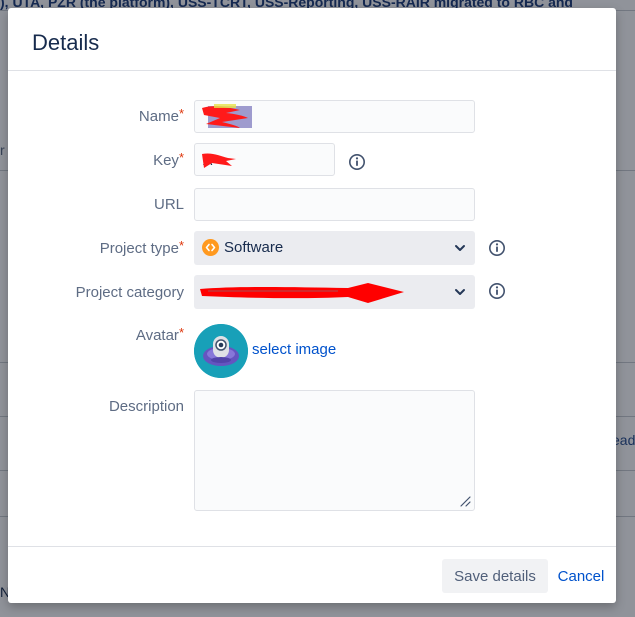  Describe the element at coordinates (497, 291) in the screenshot. I see `project-category-info-icon` at that location.